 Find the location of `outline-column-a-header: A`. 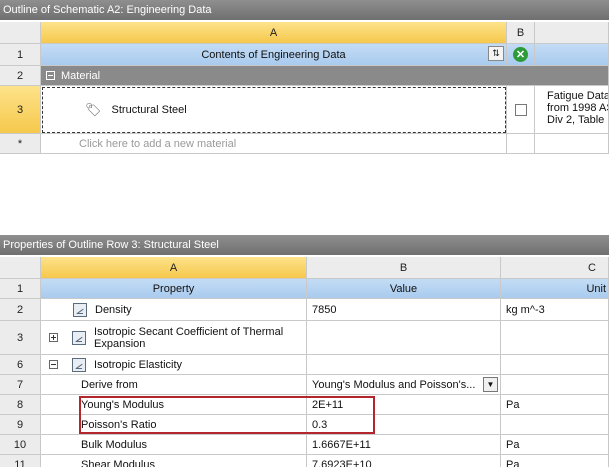

outline-column-a-header: A is located at coordinates (274, 33).